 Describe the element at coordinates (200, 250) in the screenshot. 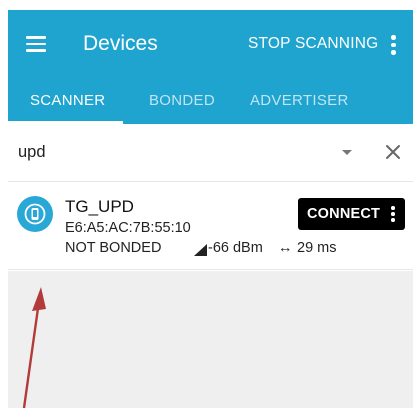

I see `signal-strength-icon` at that location.